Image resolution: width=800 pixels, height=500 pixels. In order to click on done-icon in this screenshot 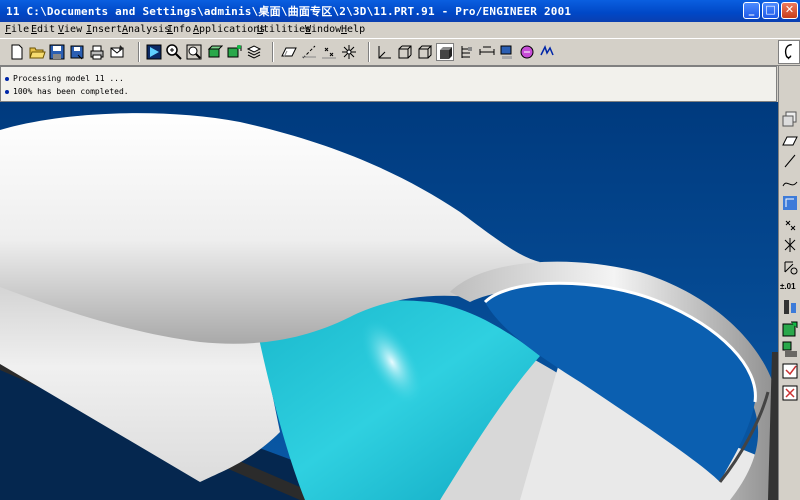, I will do `click(790, 371)`.